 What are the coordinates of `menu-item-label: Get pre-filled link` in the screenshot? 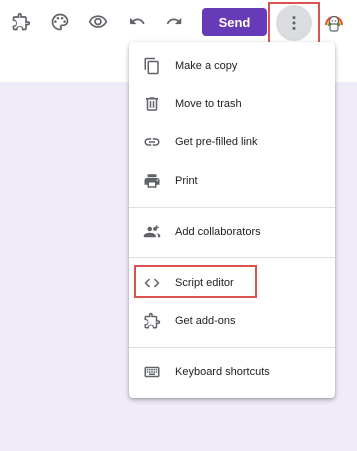 It's located at (216, 142).